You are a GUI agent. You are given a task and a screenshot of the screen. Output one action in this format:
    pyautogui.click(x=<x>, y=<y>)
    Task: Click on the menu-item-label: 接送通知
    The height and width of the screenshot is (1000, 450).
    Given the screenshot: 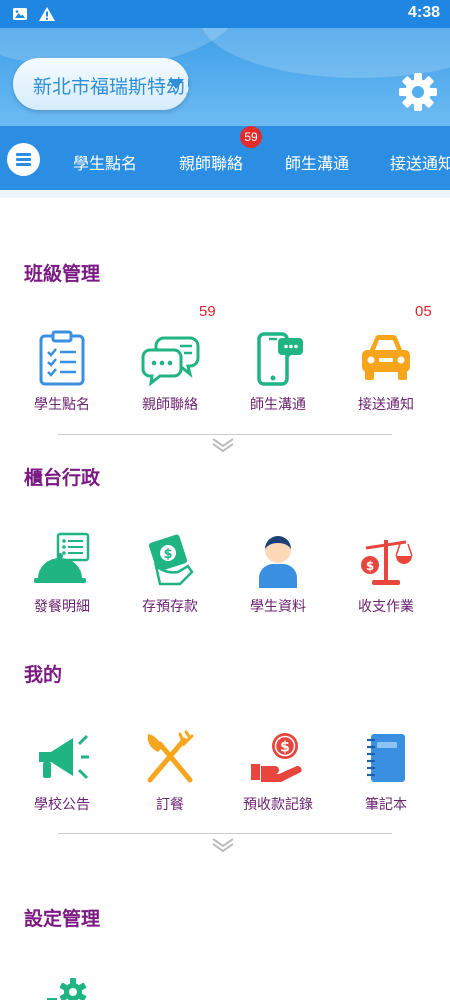 What is the action you would take?
    pyautogui.click(x=386, y=405)
    